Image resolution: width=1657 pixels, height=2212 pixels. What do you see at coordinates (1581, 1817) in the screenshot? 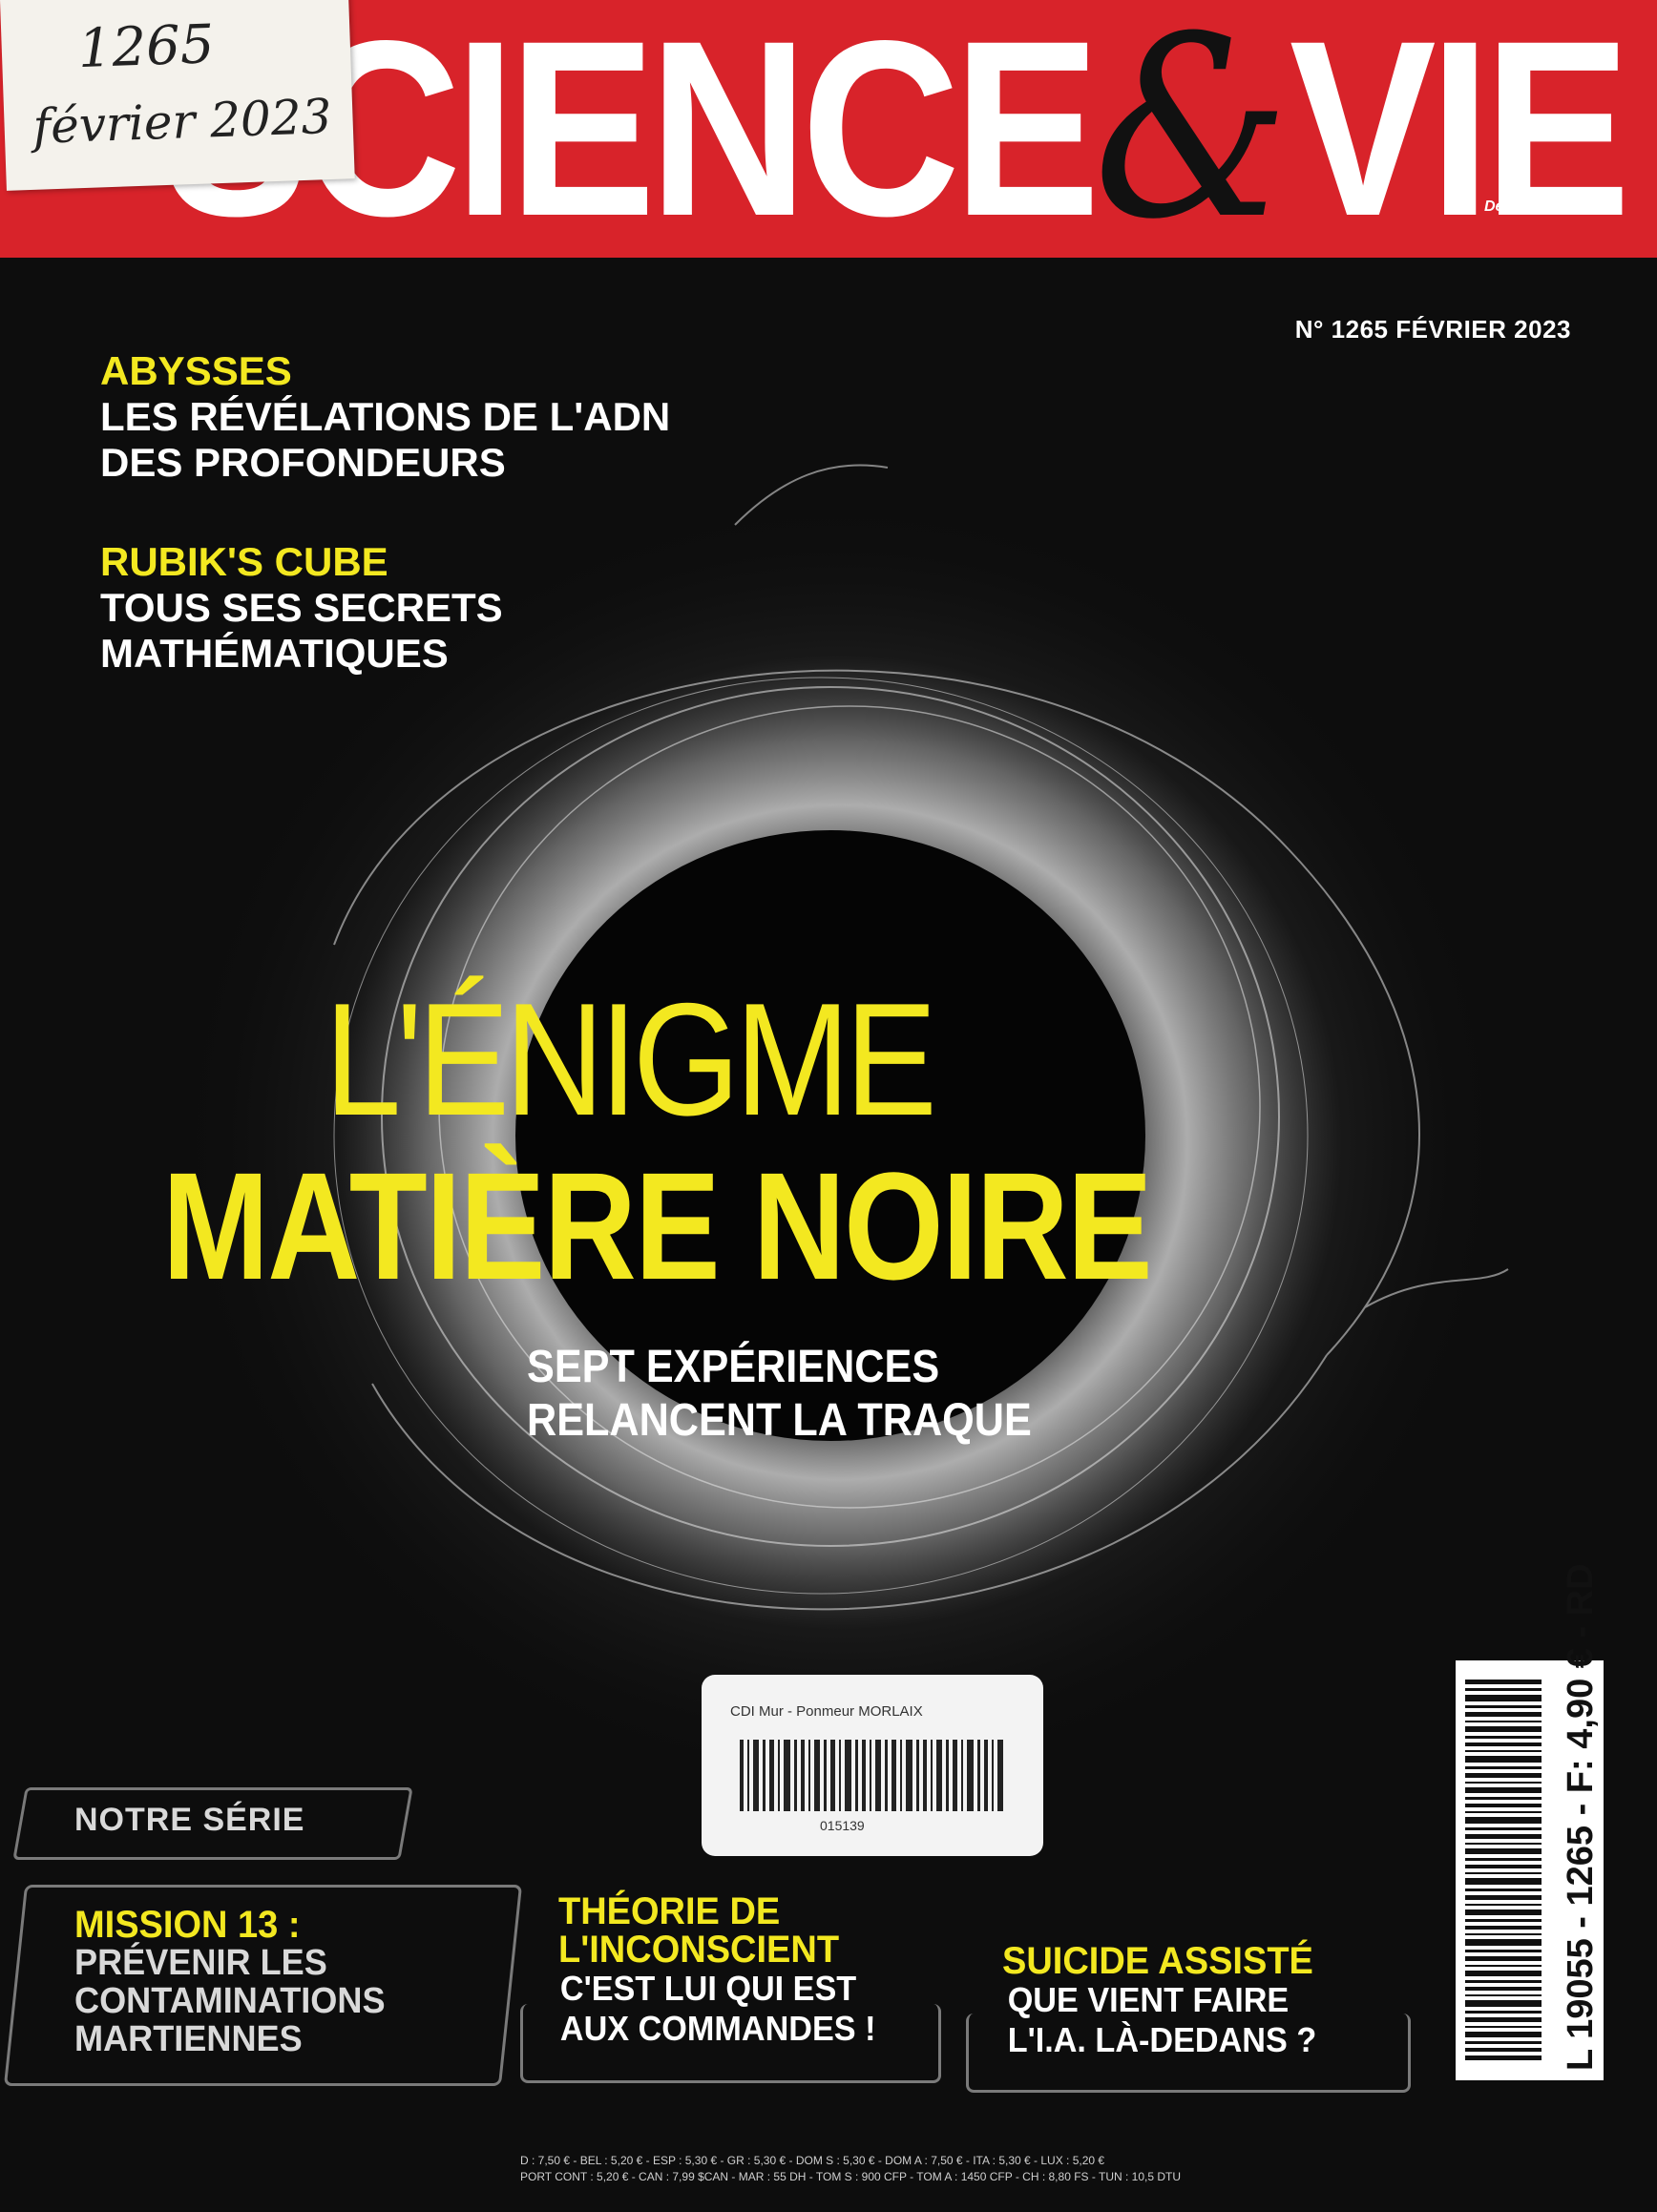
I see `barcode-text: L 19055 - 1265 - F: 4,90 € - RD` at bounding box center [1581, 1817].